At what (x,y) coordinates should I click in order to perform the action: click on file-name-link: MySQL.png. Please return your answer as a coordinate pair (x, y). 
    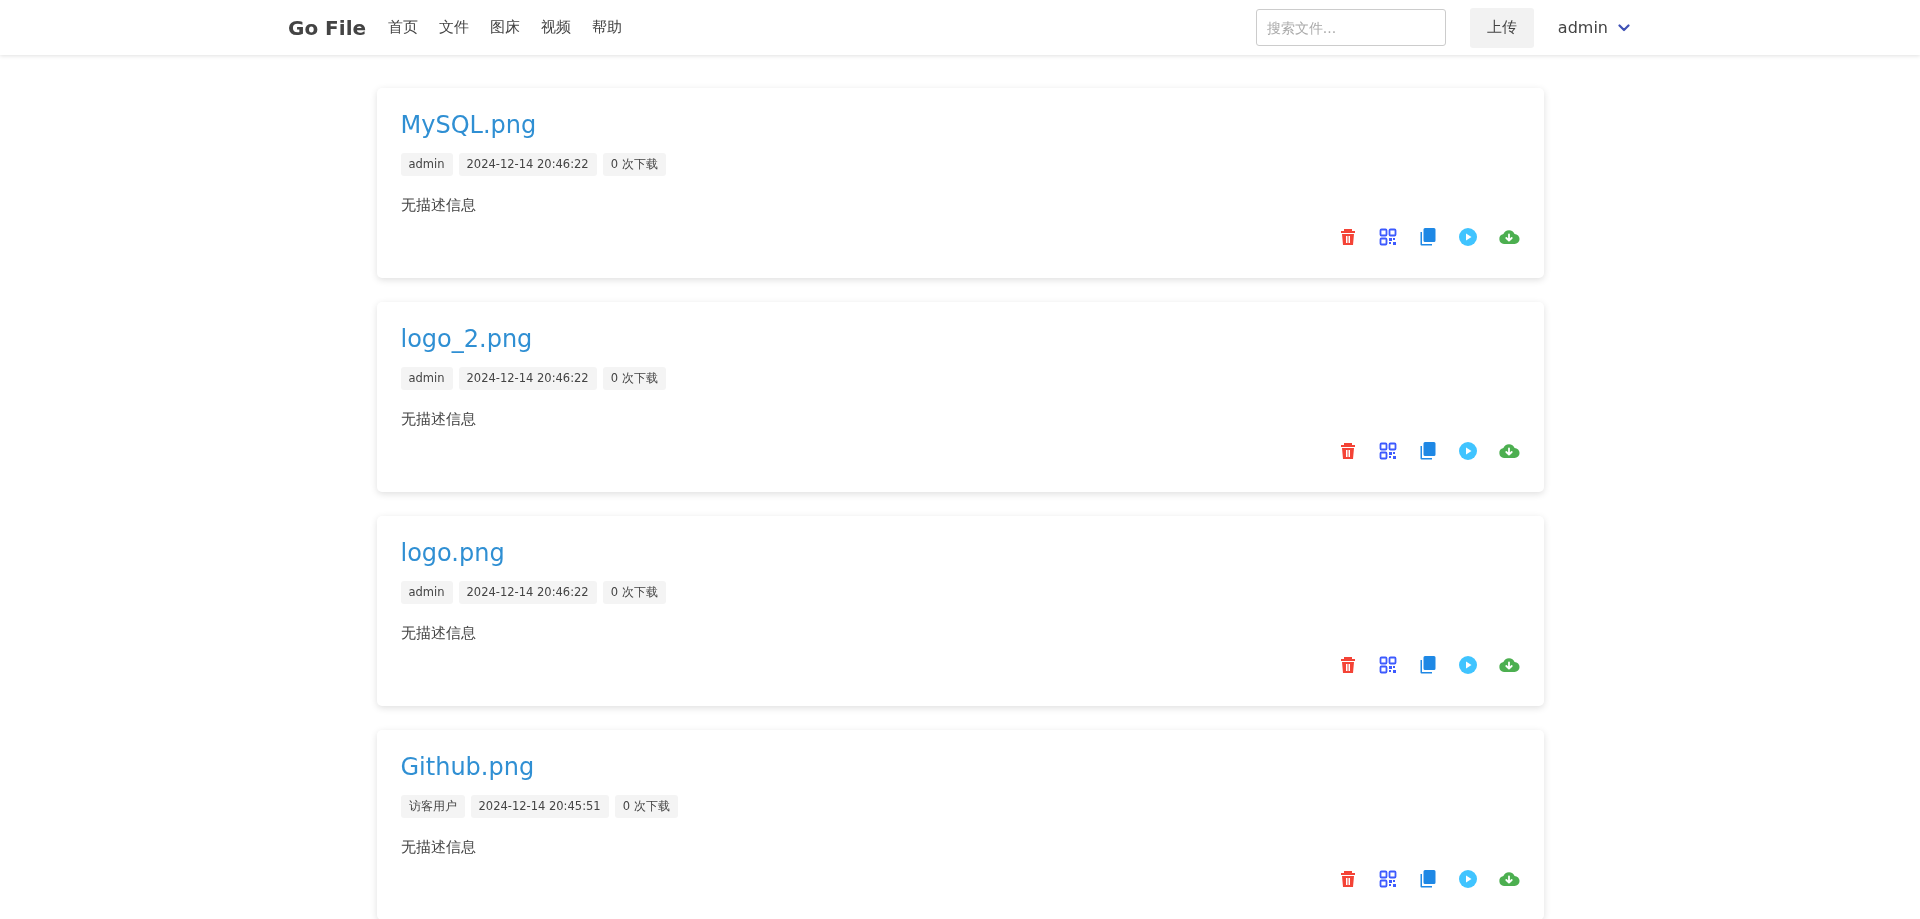
    Looking at the image, I should click on (468, 125).